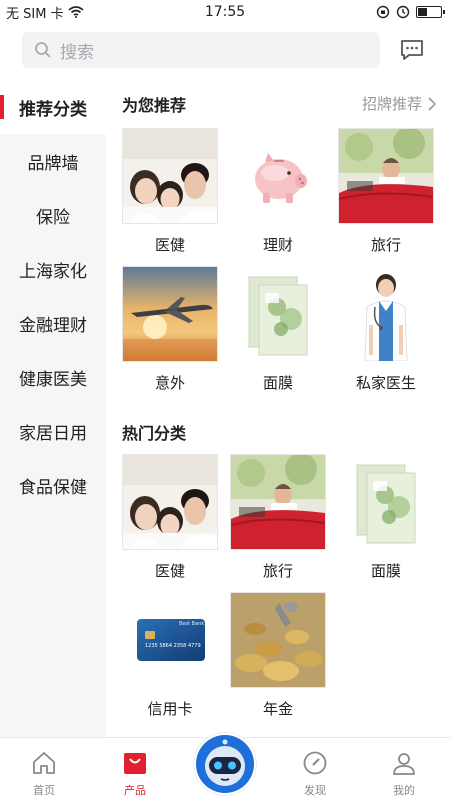  Describe the element at coordinates (386, 314) in the screenshot. I see `doctor-image` at that location.